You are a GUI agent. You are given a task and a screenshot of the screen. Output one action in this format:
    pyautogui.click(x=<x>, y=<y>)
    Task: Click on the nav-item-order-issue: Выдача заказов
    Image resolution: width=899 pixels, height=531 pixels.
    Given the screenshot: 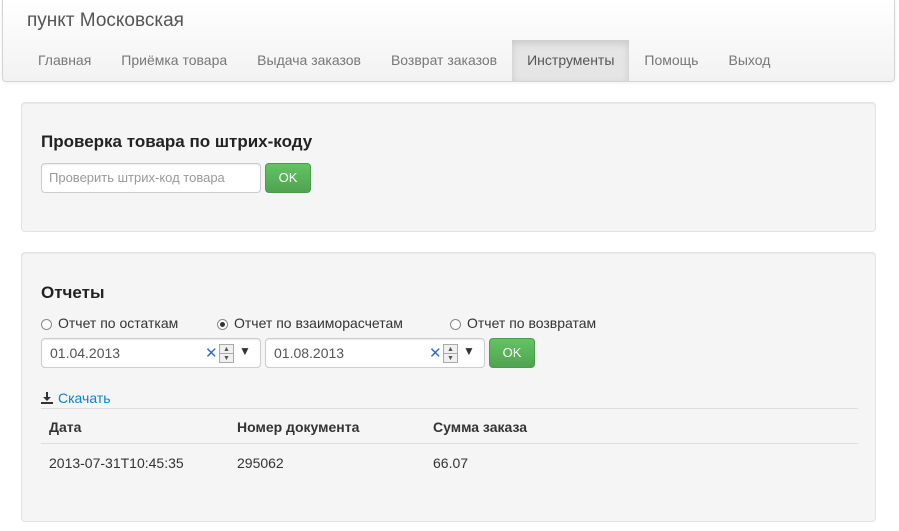 What is the action you would take?
    pyautogui.click(x=309, y=60)
    